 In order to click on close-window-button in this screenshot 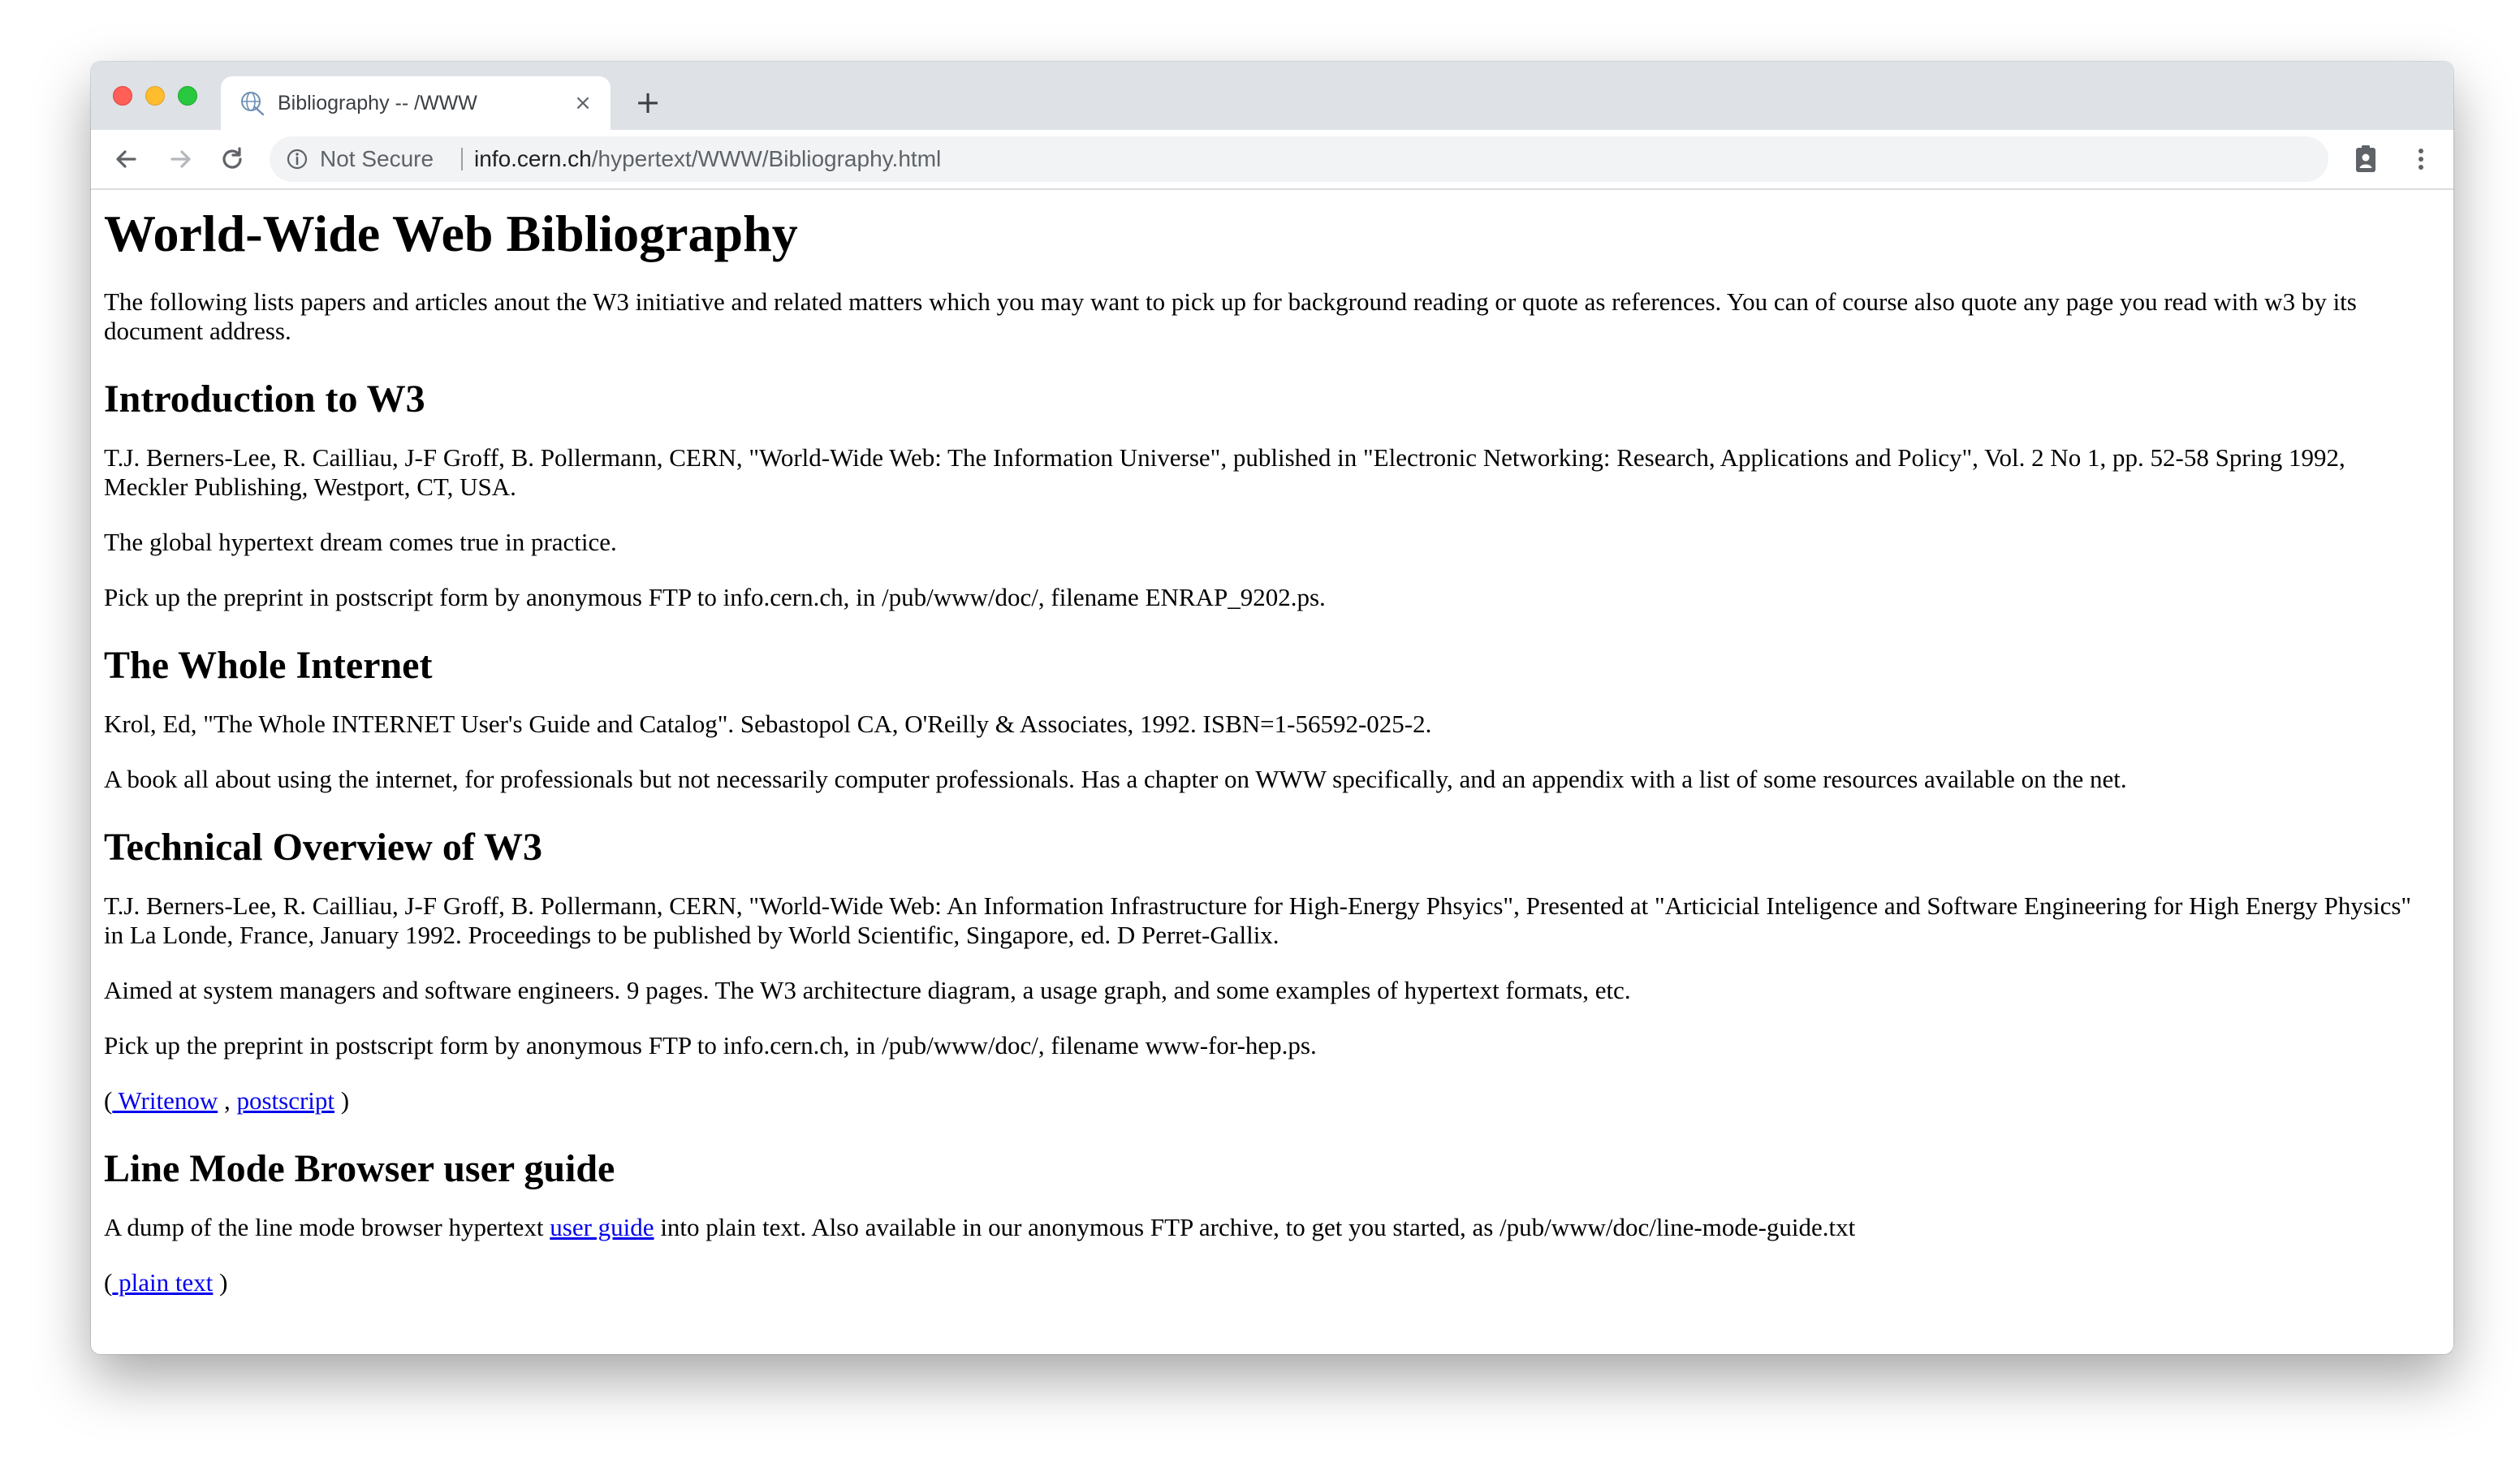, I will do `click(122, 96)`.